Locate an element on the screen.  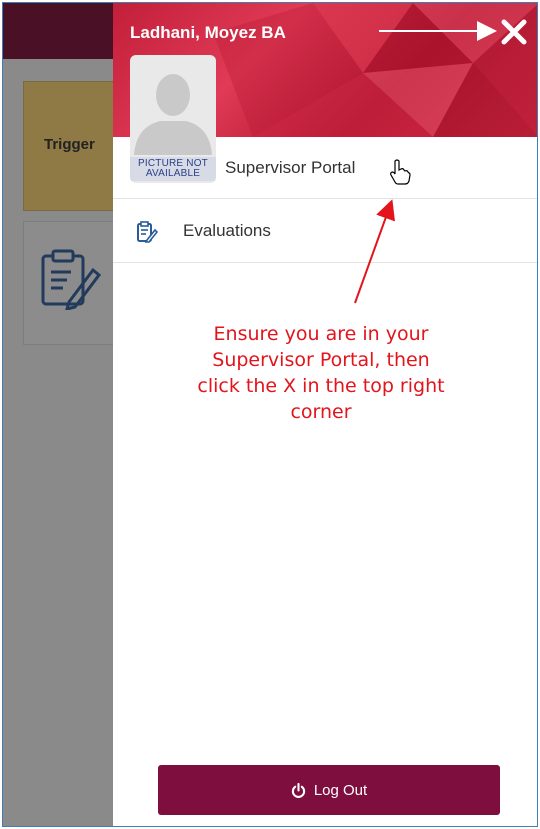
annotation-line: corner is located at coordinates (321, 412).